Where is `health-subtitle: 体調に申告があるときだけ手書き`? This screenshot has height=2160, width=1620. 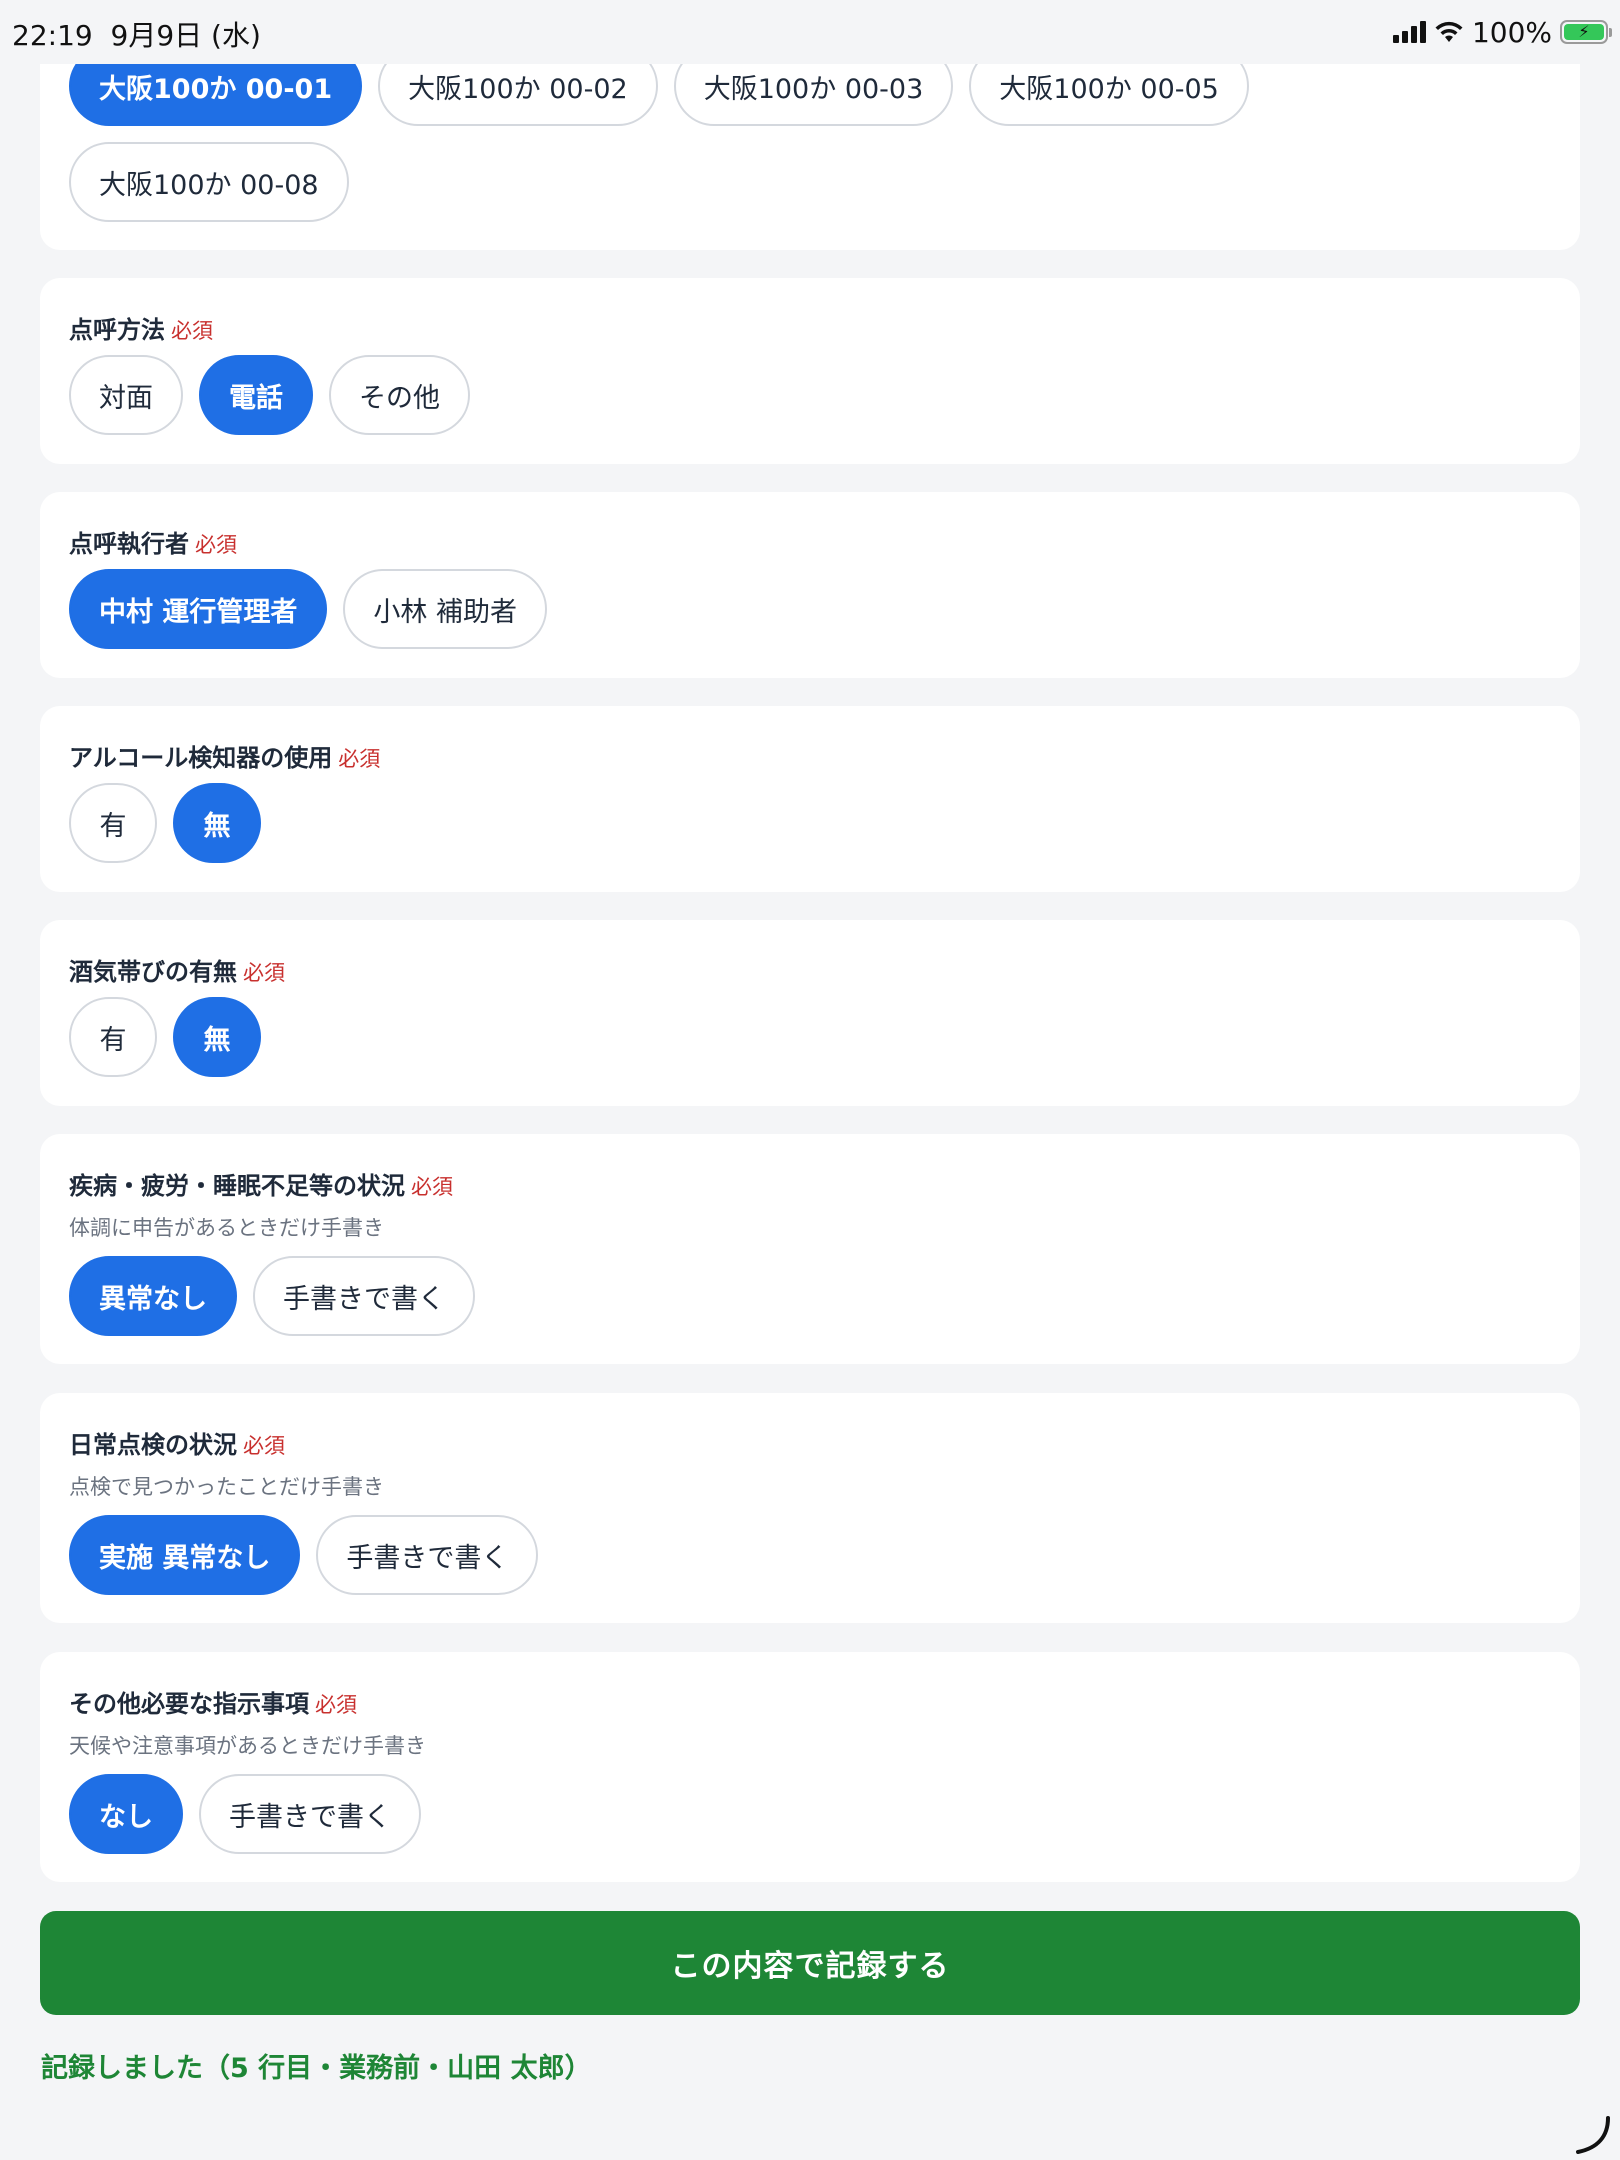 health-subtitle: 体調に申告があるときだけ手書き is located at coordinates (226, 1228).